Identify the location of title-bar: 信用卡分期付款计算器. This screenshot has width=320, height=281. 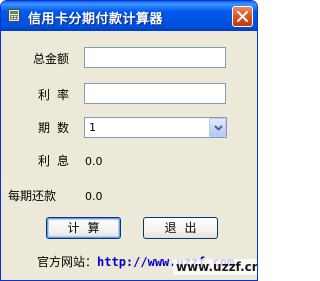
(129, 16).